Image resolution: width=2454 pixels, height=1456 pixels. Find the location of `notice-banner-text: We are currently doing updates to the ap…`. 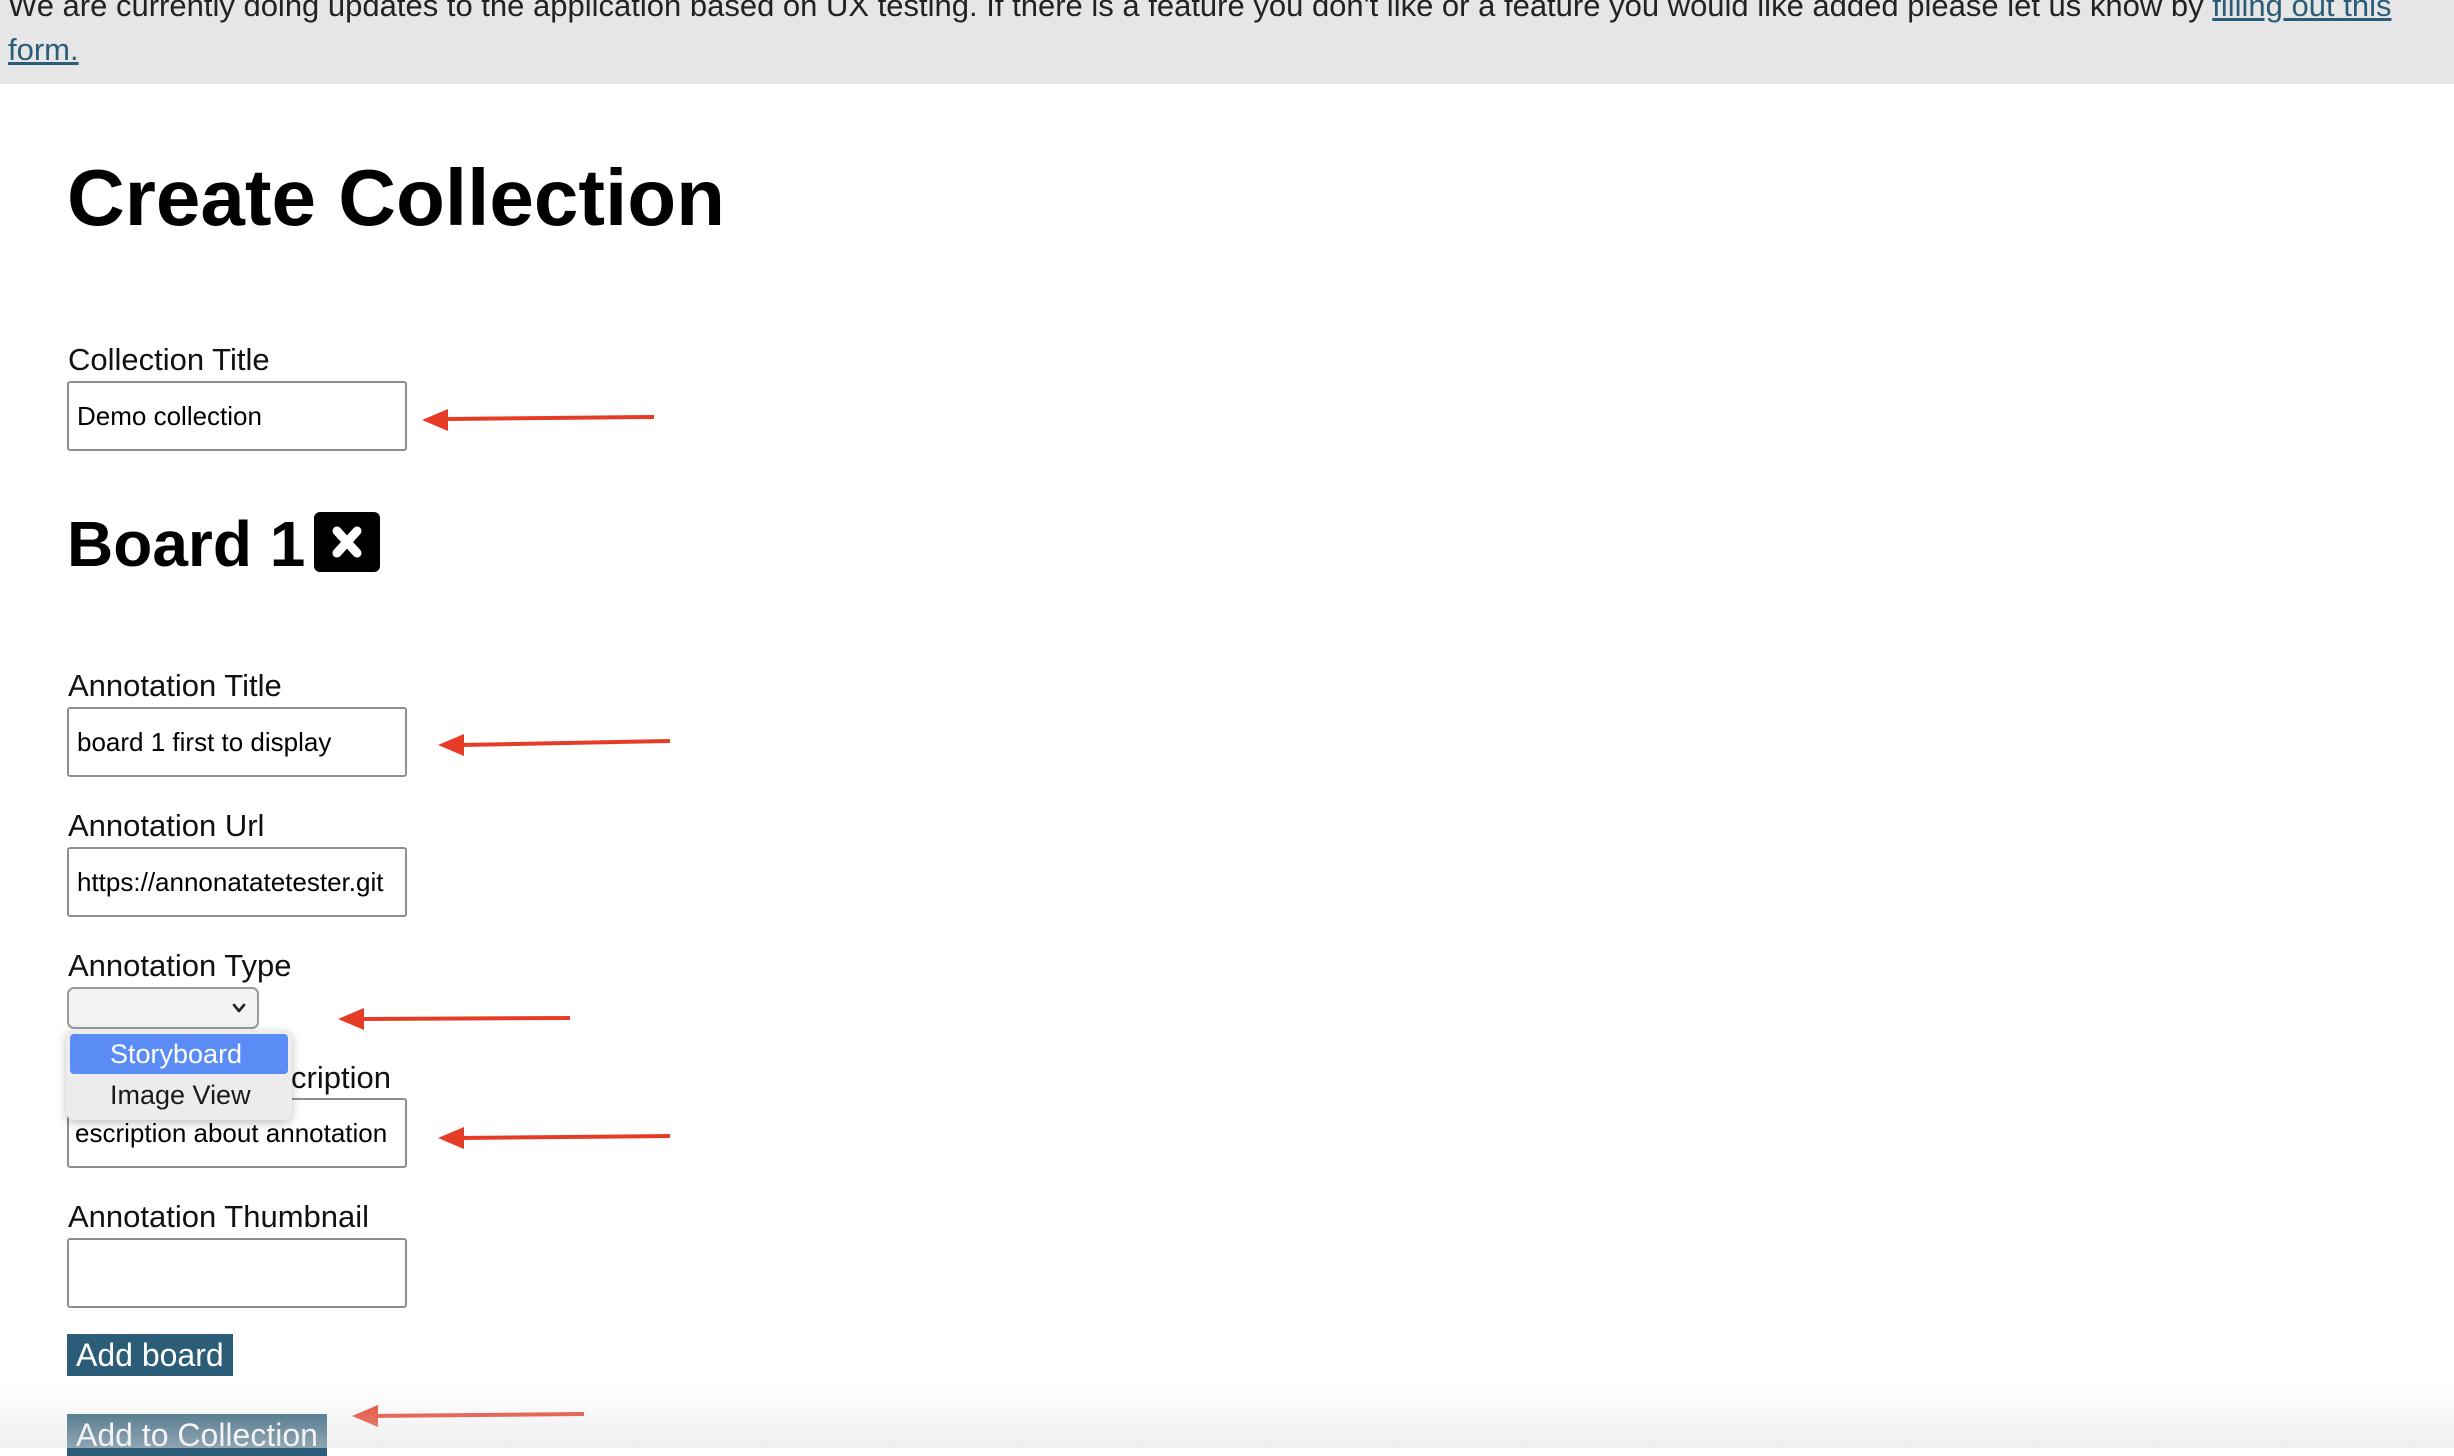

notice-banner-text: We are currently doing updates to the ap… is located at coordinates (1218, 36).